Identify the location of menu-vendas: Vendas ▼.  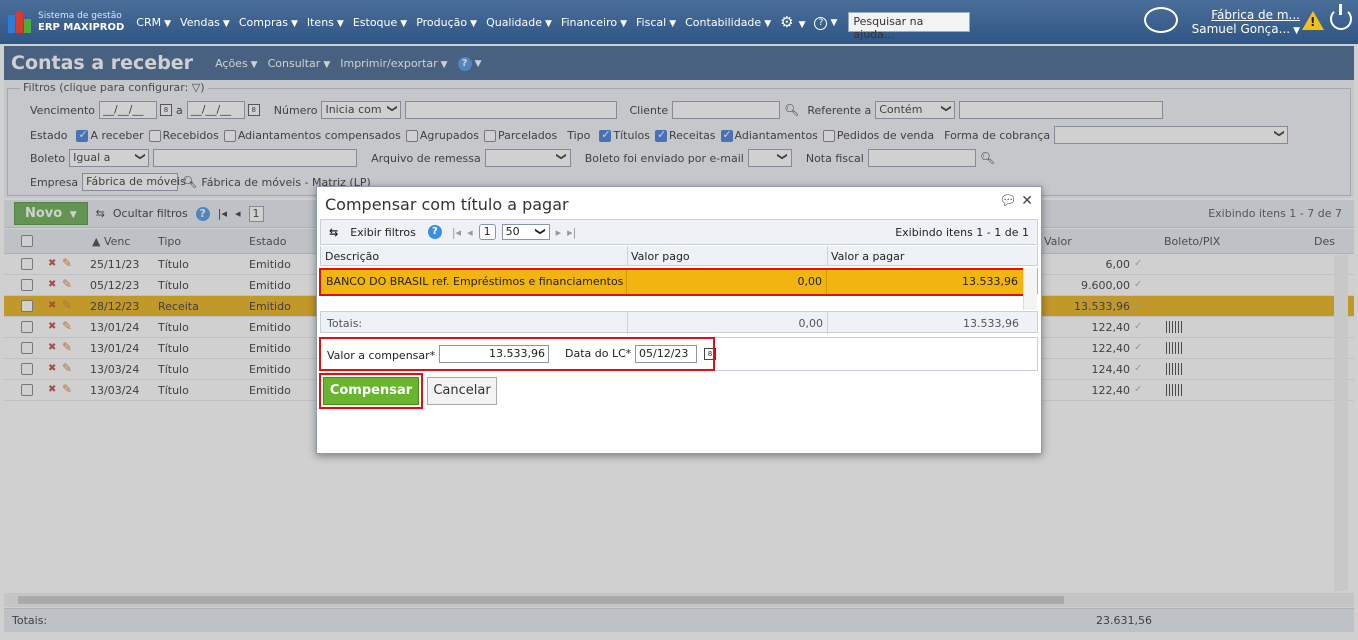
(205, 22).